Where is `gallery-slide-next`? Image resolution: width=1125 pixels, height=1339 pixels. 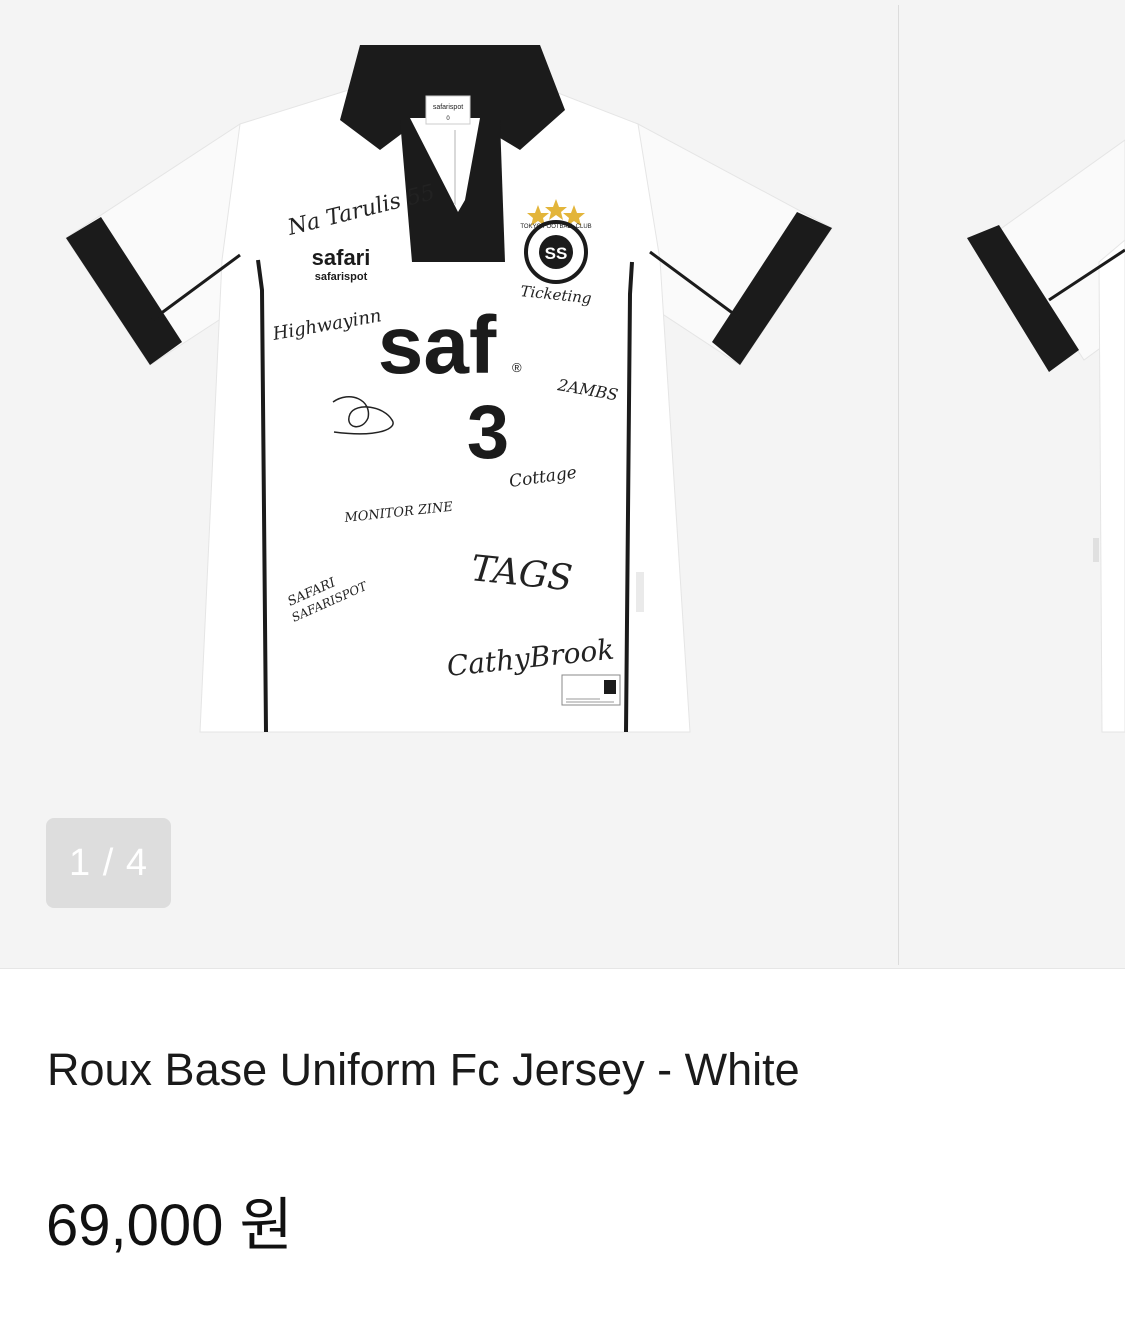 gallery-slide-next is located at coordinates (1012, 484).